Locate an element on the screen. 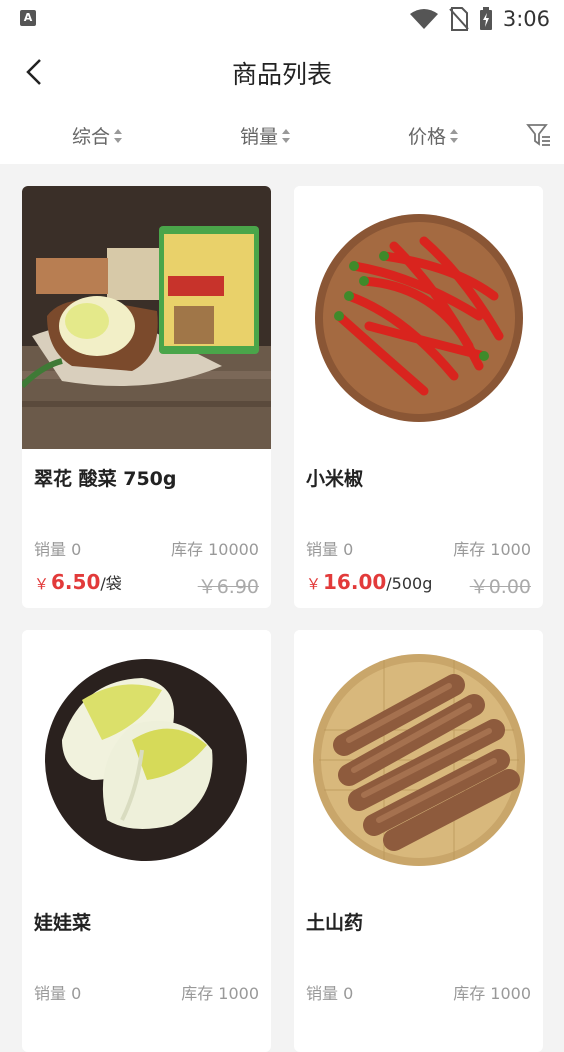 The height and width of the screenshot is (1052, 564). sort-comprehensive: 综合 is located at coordinates (97, 135).